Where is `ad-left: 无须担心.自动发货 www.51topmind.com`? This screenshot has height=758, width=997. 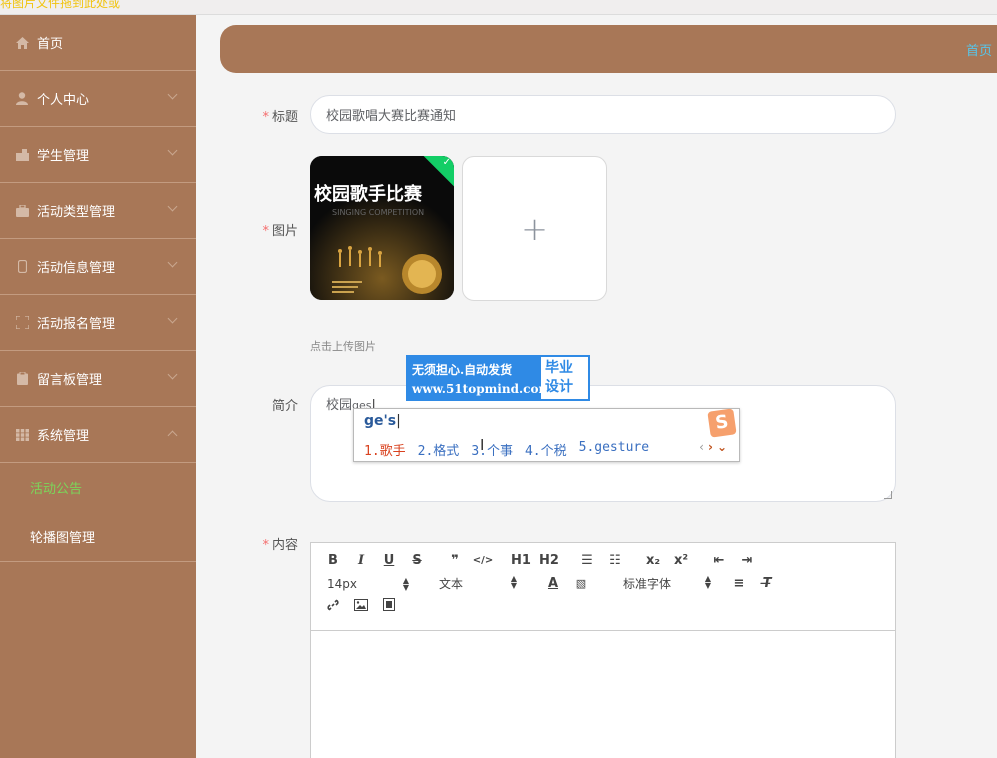 ad-left: 无须担心.自动发货 www.51topmind.com is located at coordinates (480, 378).